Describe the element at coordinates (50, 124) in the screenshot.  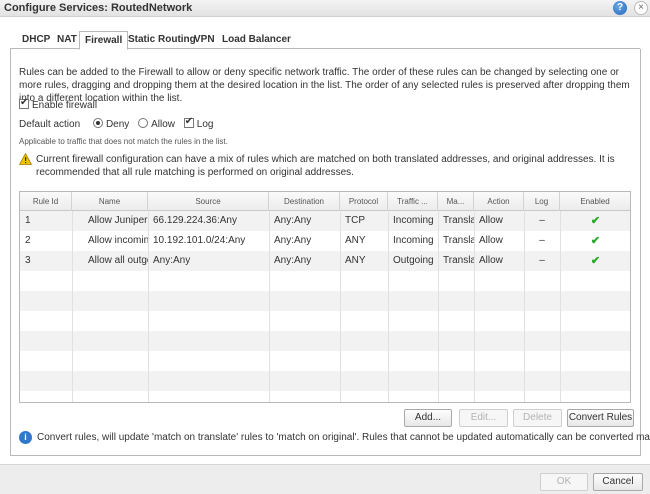
I see `default-action-label: Default action` at that location.